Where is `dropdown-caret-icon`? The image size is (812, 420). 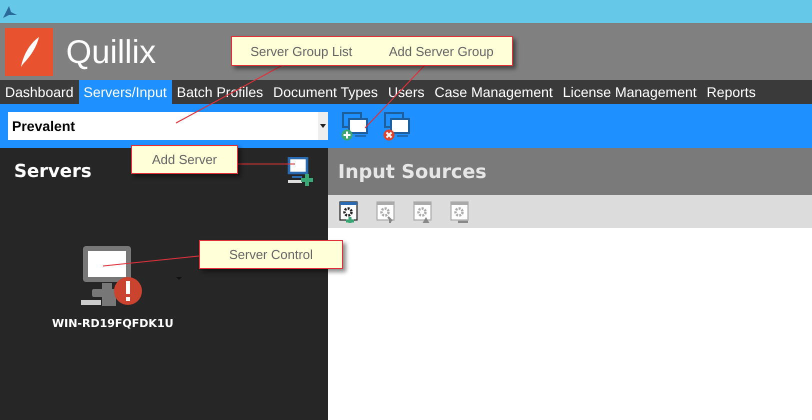 dropdown-caret-icon is located at coordinates (323, 126).